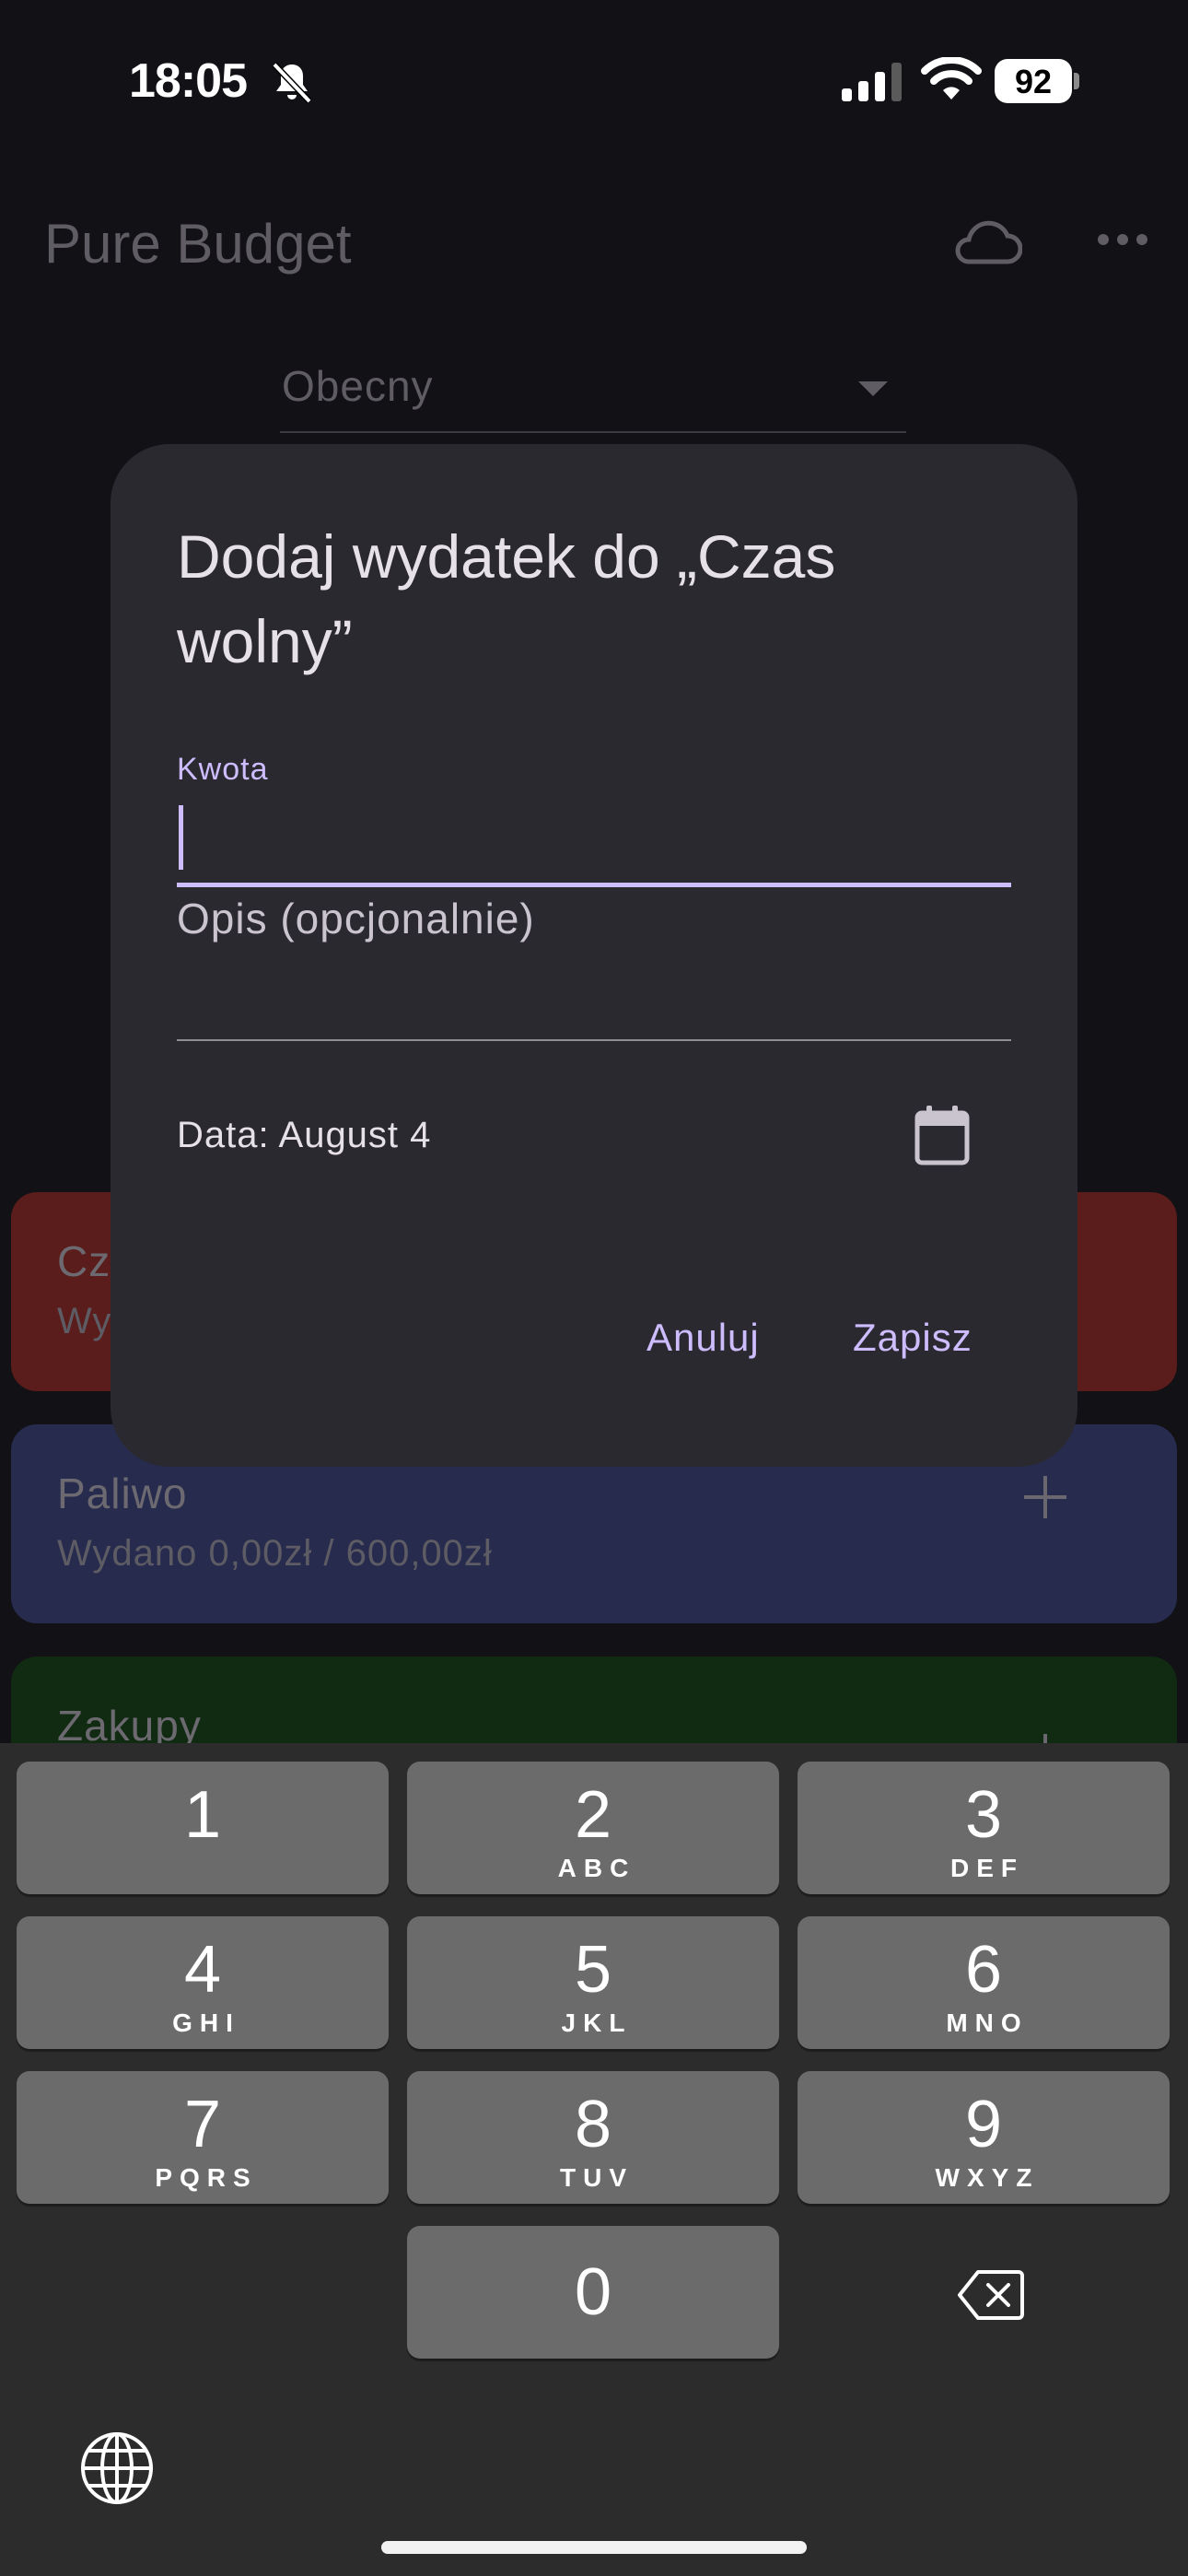 This screenshot has width=1188, height=2576. What do you see at coordinates (198, 244) in the screenshot?
I see `app-title: Pure Budget` at bounding box center [198, 244].